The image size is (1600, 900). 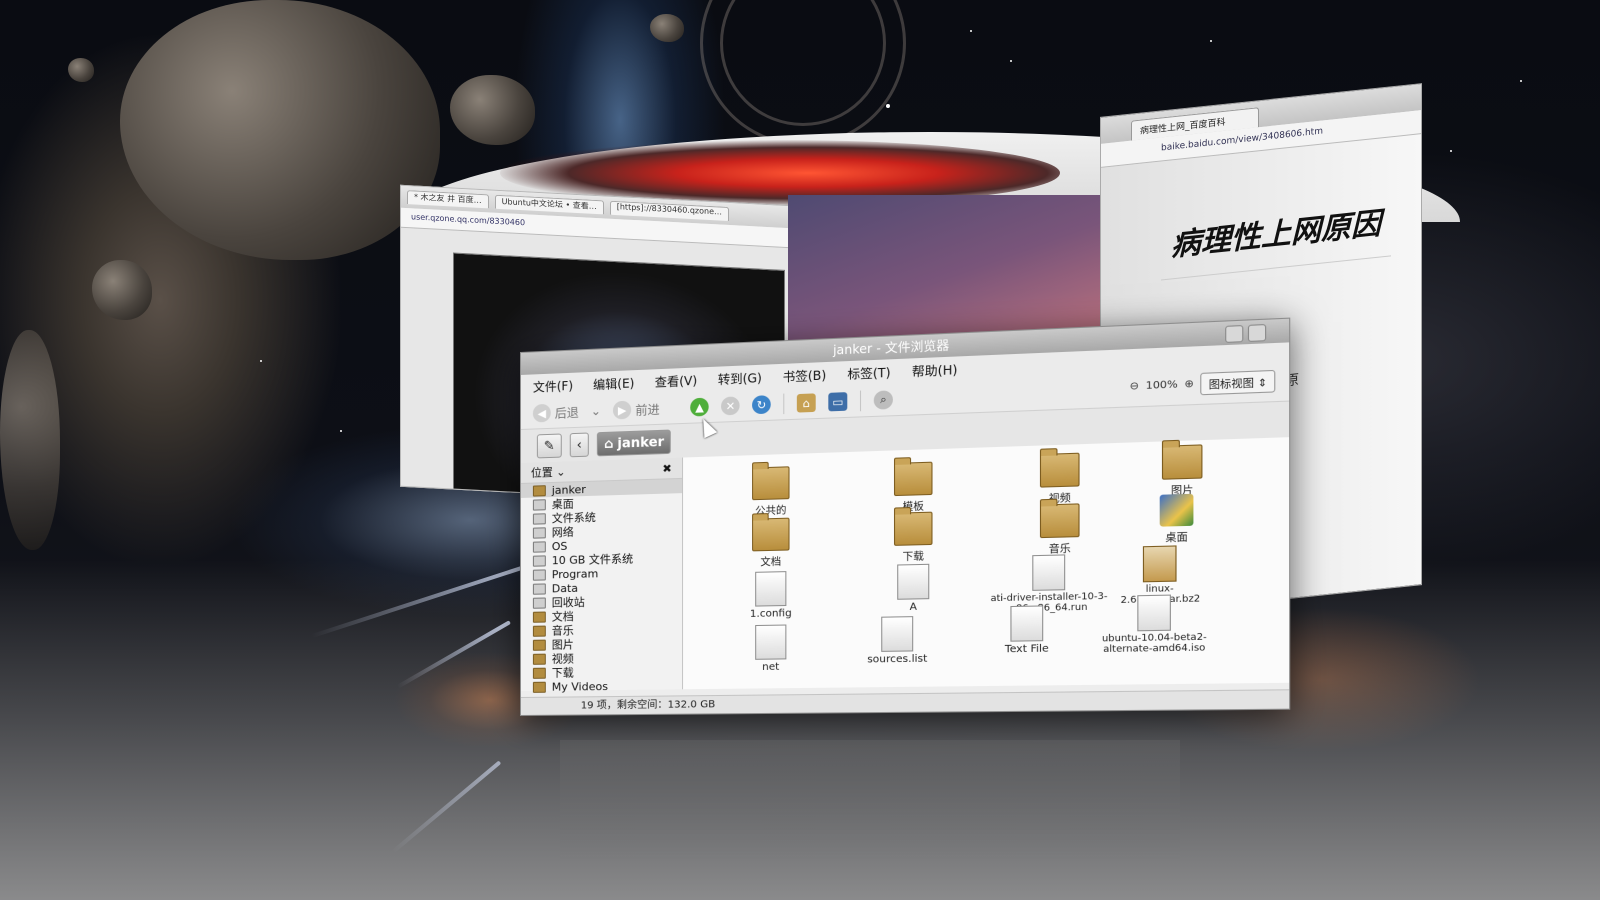 I want to click on path-button-current: ⌂ janker, so click(x=634, y=443).